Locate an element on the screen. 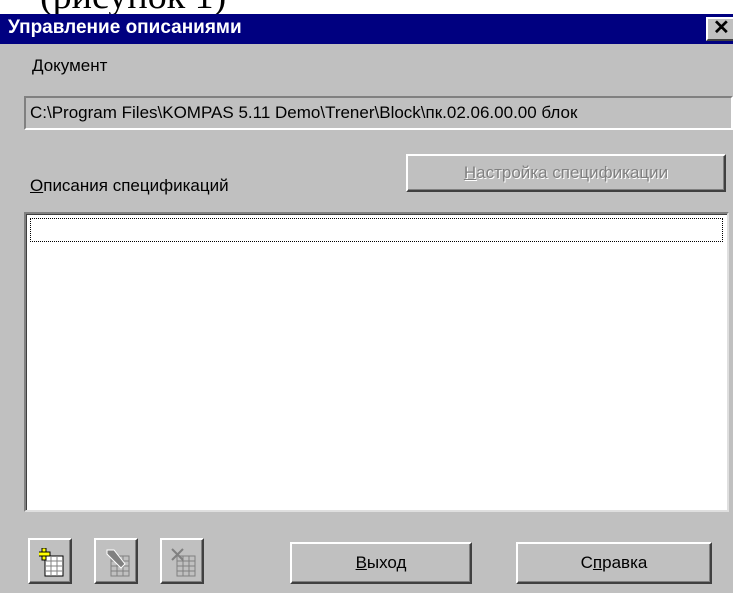  edit-description-icon is located at coordinates (118, 563).